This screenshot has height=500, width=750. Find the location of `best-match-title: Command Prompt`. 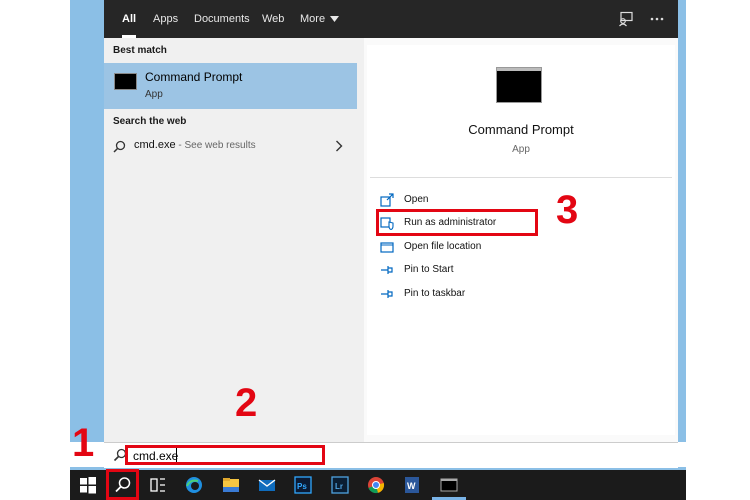

best-match-title: Command Prompt is located at coordinates (194, 77).